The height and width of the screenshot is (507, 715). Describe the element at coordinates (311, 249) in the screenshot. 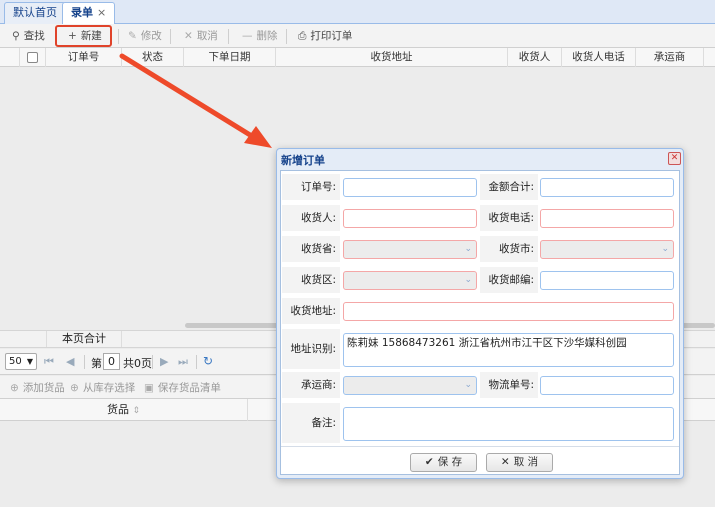

I see `province-label: 收货省:` at that location.